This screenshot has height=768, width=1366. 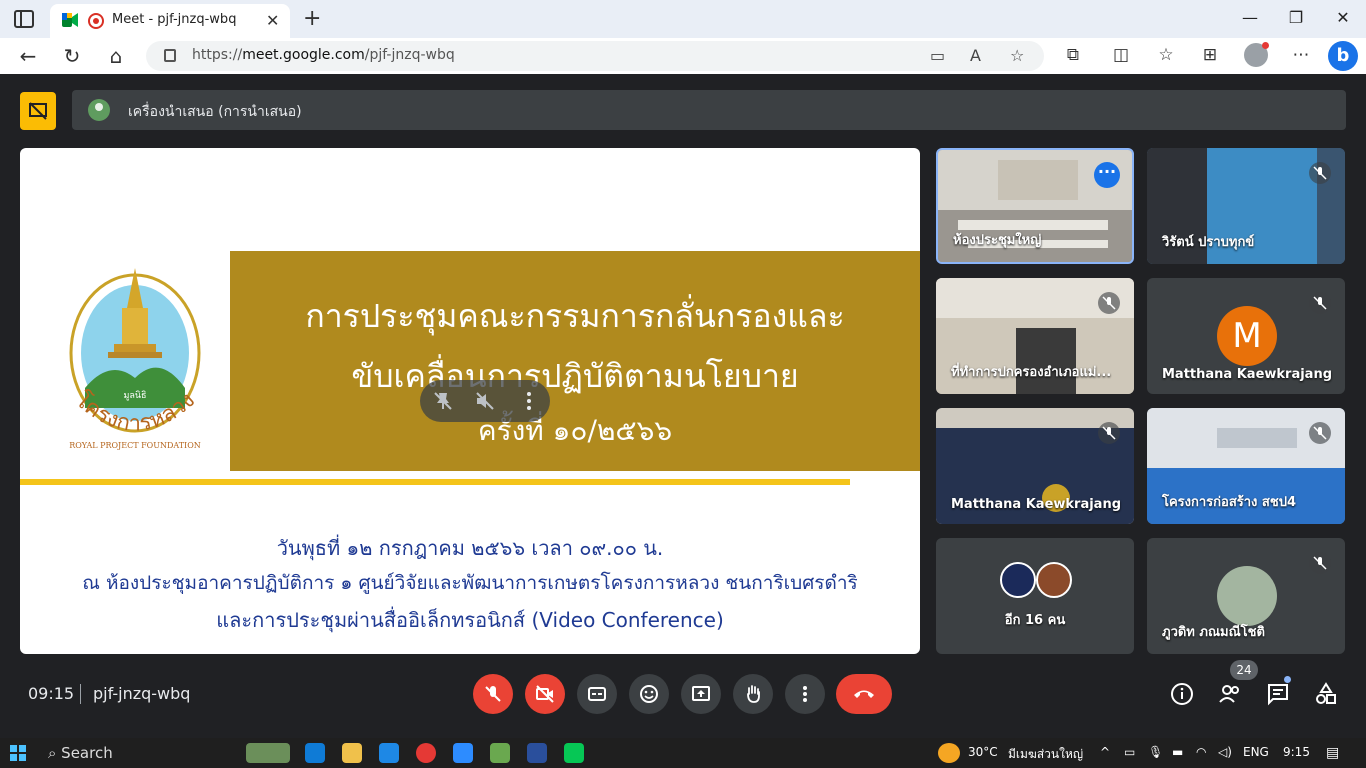 What do you see at coordinates (72, 56) in the screenshot?
I see `refresh-icon: ↻` at bounding box center [72, 56].